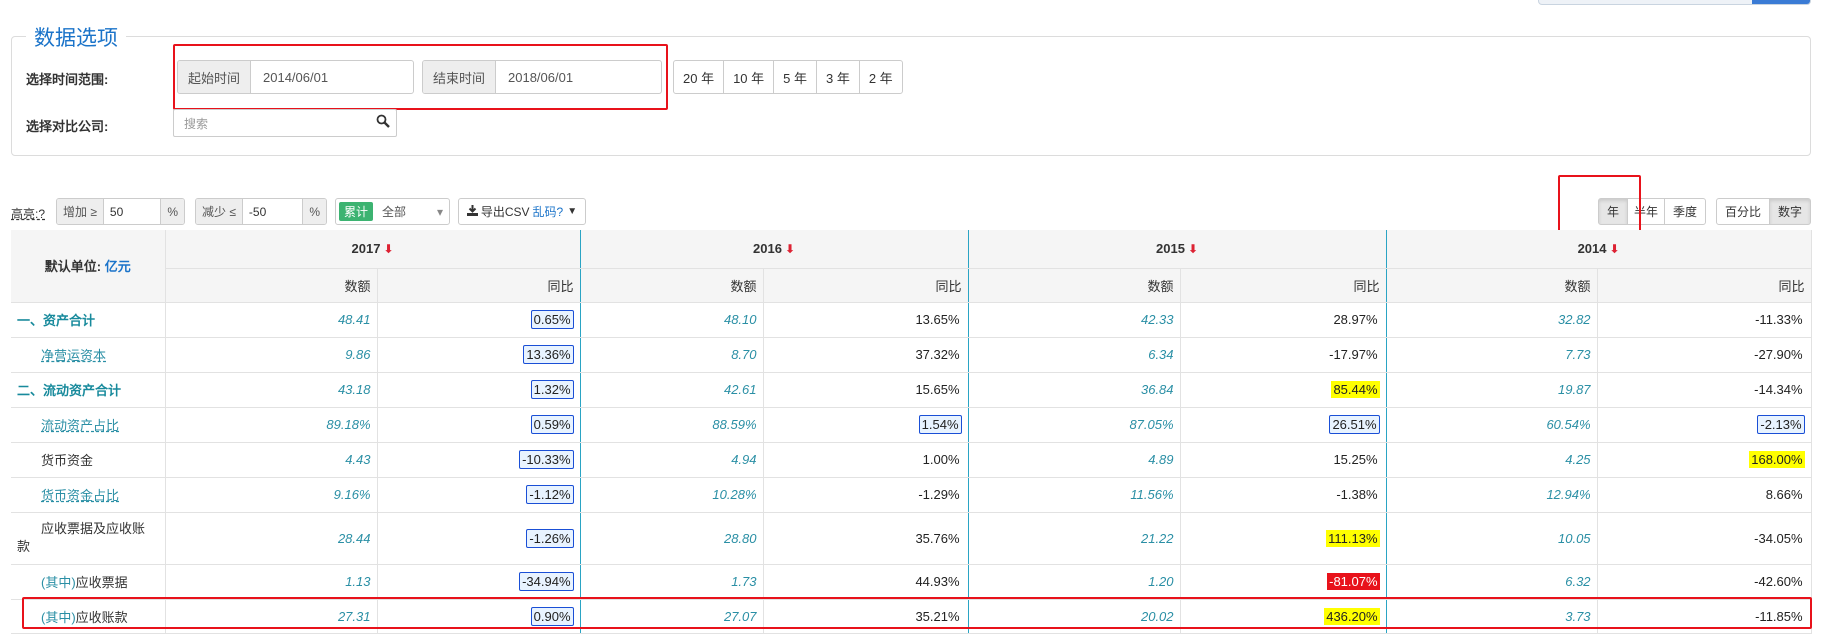  What do you see at coordinates (672, 355) in the screenshot?
I see `amount-cell: 8.70` at bounding box center [672, 355].